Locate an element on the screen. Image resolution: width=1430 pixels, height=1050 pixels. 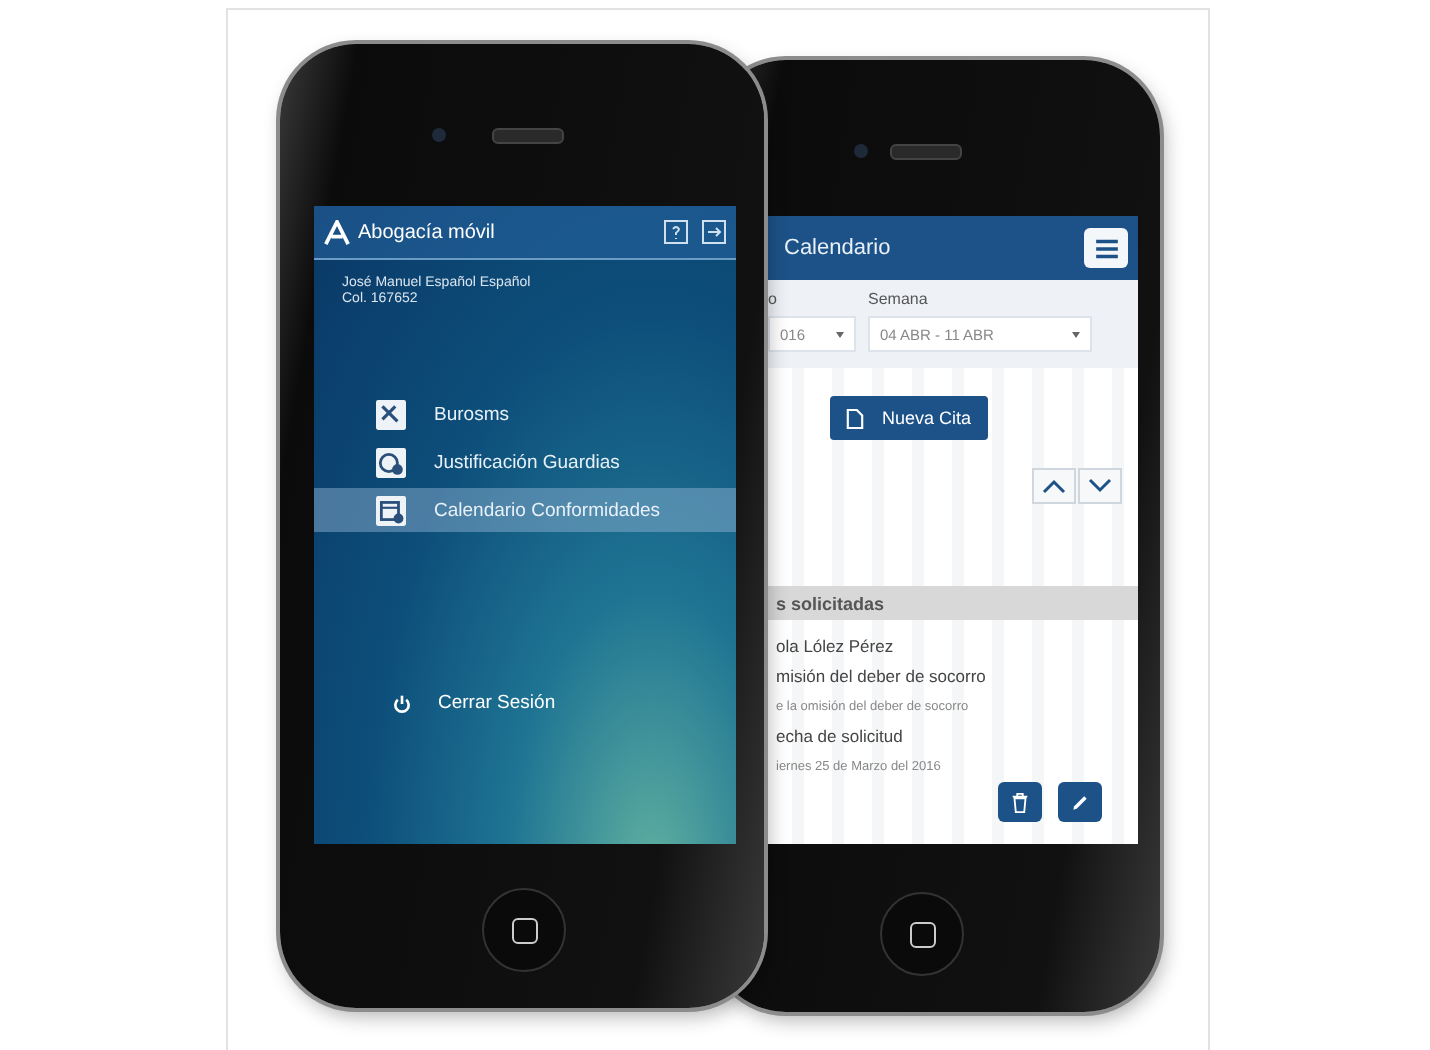
trash-icon is located at coordinates (1020, 802).